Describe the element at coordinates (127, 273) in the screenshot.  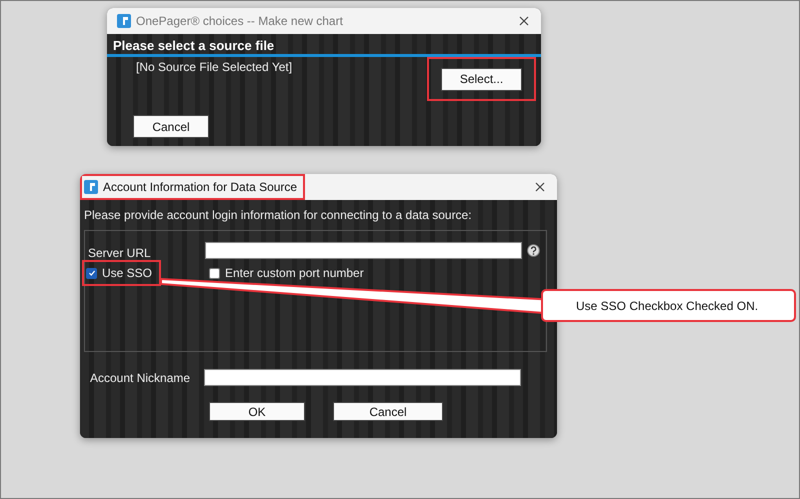
I see `checkbox-label: Use SSO` at that location.